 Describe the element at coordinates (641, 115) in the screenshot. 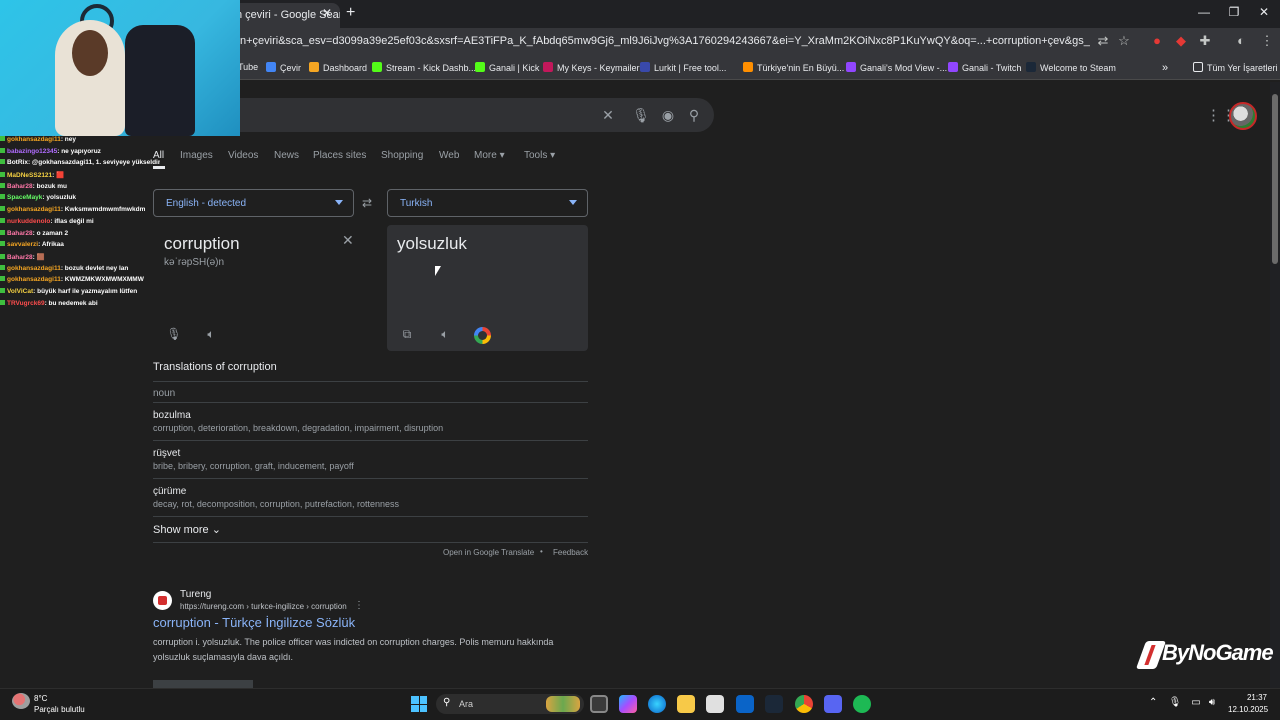

I see `voice-search-icon: 🎙︎` at that location.